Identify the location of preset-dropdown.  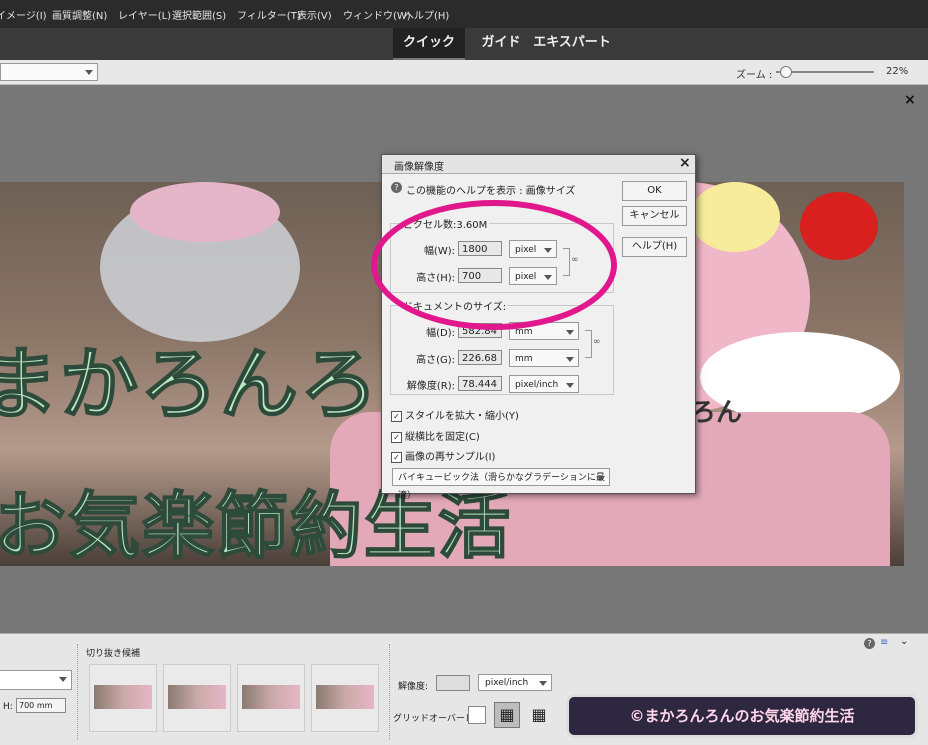
(49, 72).